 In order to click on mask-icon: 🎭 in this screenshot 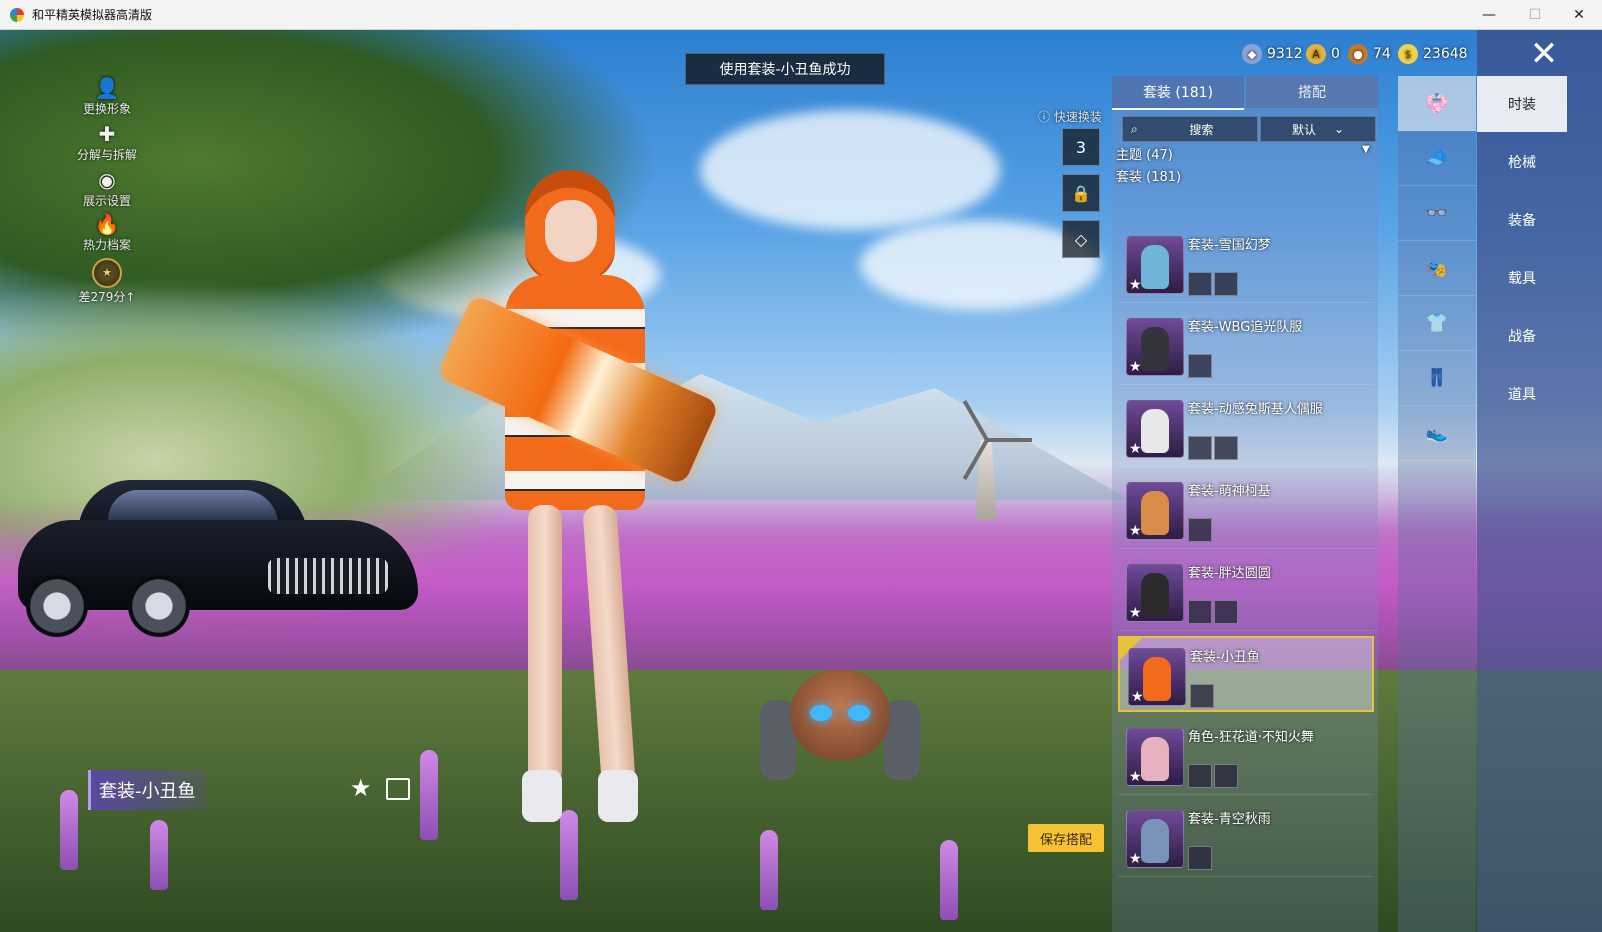, I will do `click(1437, 268)`.